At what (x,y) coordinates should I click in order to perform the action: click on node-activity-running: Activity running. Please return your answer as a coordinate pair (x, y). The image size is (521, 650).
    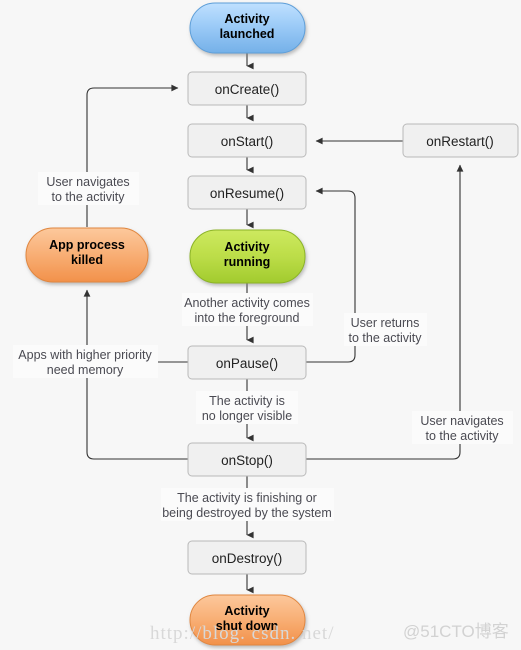
    Looking at the image, I should click on (247, 256).